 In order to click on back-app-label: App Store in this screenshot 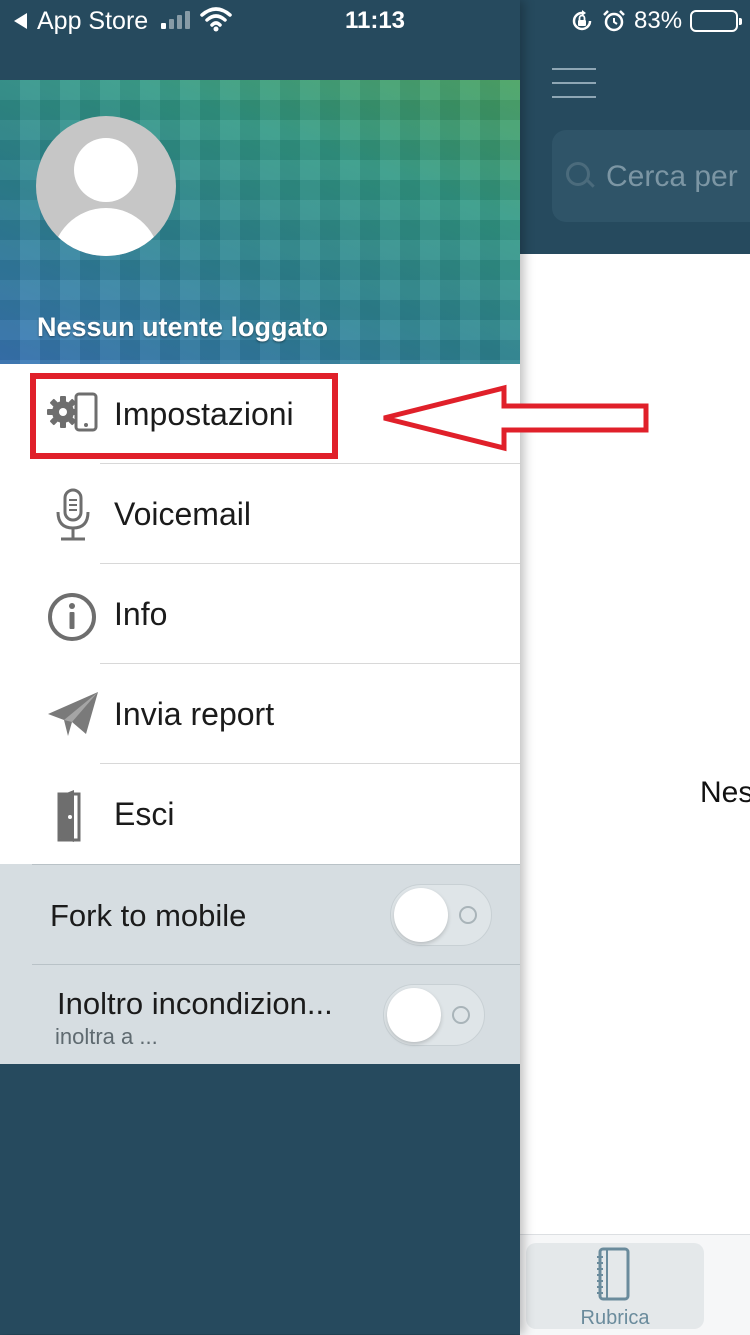, I will do `click(93, 21)`.